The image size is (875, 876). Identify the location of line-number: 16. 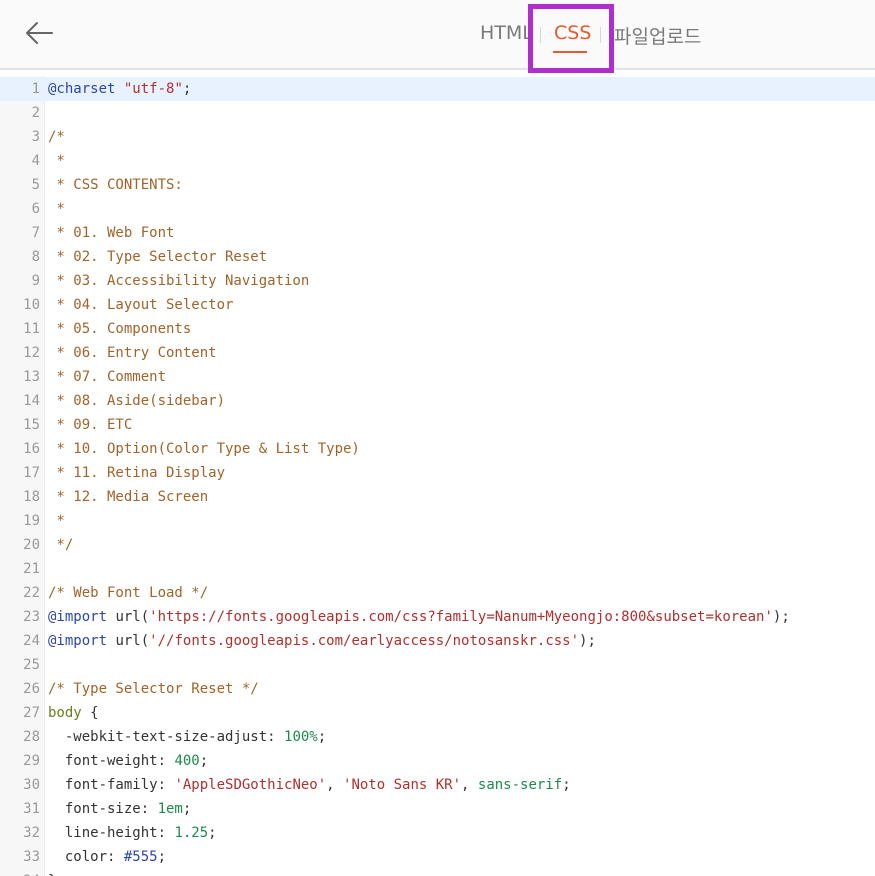
(31, 449).